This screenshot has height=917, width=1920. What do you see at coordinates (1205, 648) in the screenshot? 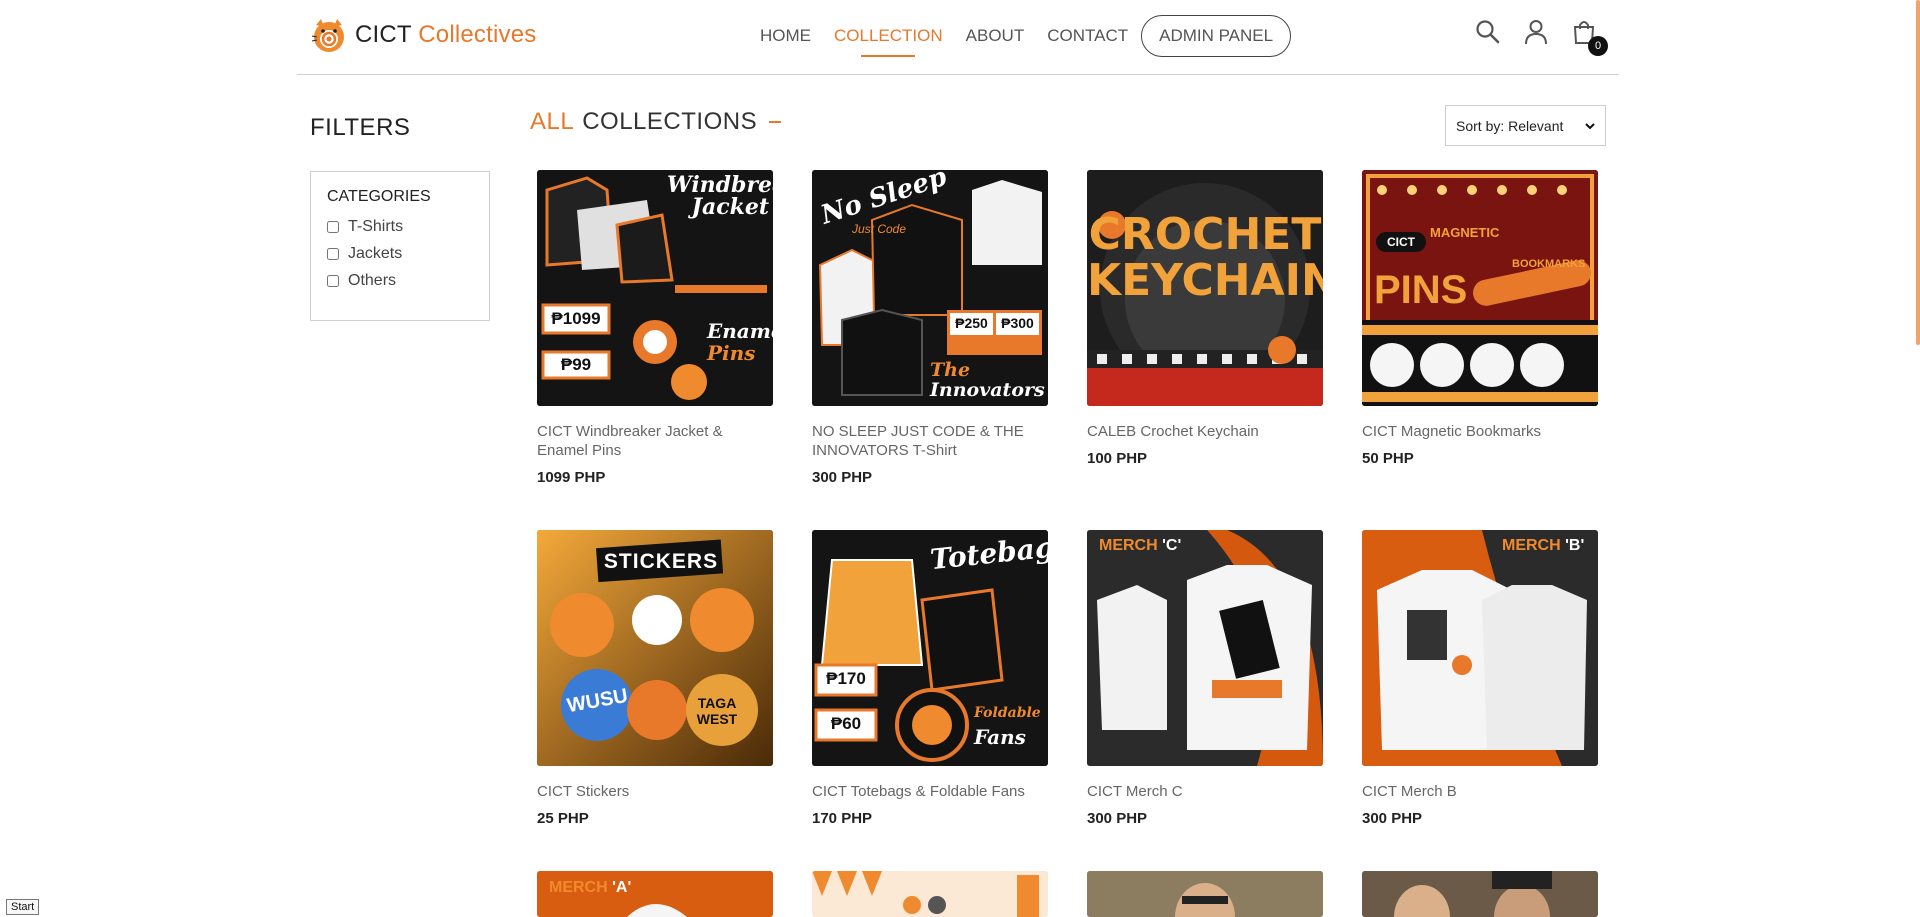
I see `product-image: MERCH 'C'` at bounding box center [1205, 648].